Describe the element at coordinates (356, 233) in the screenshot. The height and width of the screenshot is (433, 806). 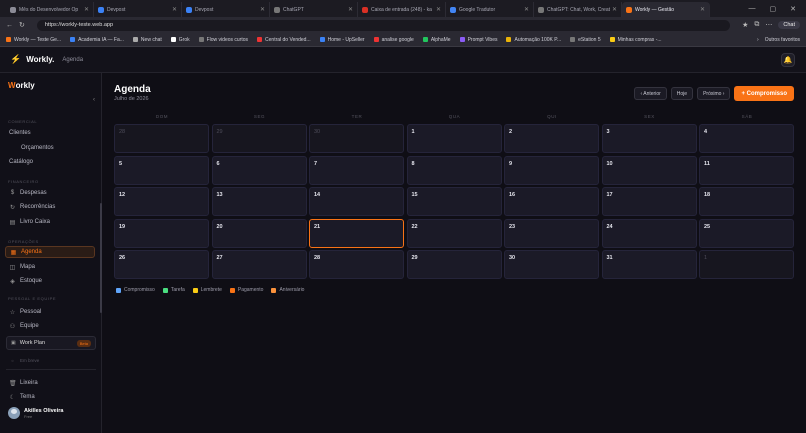
I see `calendar-day-today: 21` at that location.